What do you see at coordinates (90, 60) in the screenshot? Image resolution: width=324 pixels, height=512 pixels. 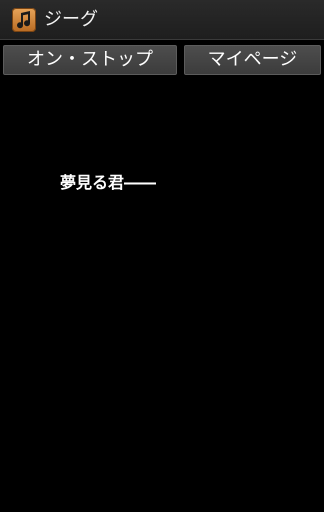 I see `nonstop-button: オン・ストップ` at bounding box center [90, 60].